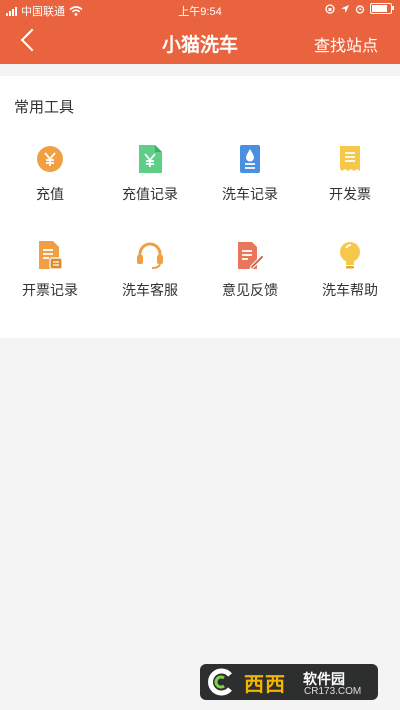 The width and height of the screenshot is (400, 710). I want to click on tool-feedback: 意见反馈, so click(250, 280).